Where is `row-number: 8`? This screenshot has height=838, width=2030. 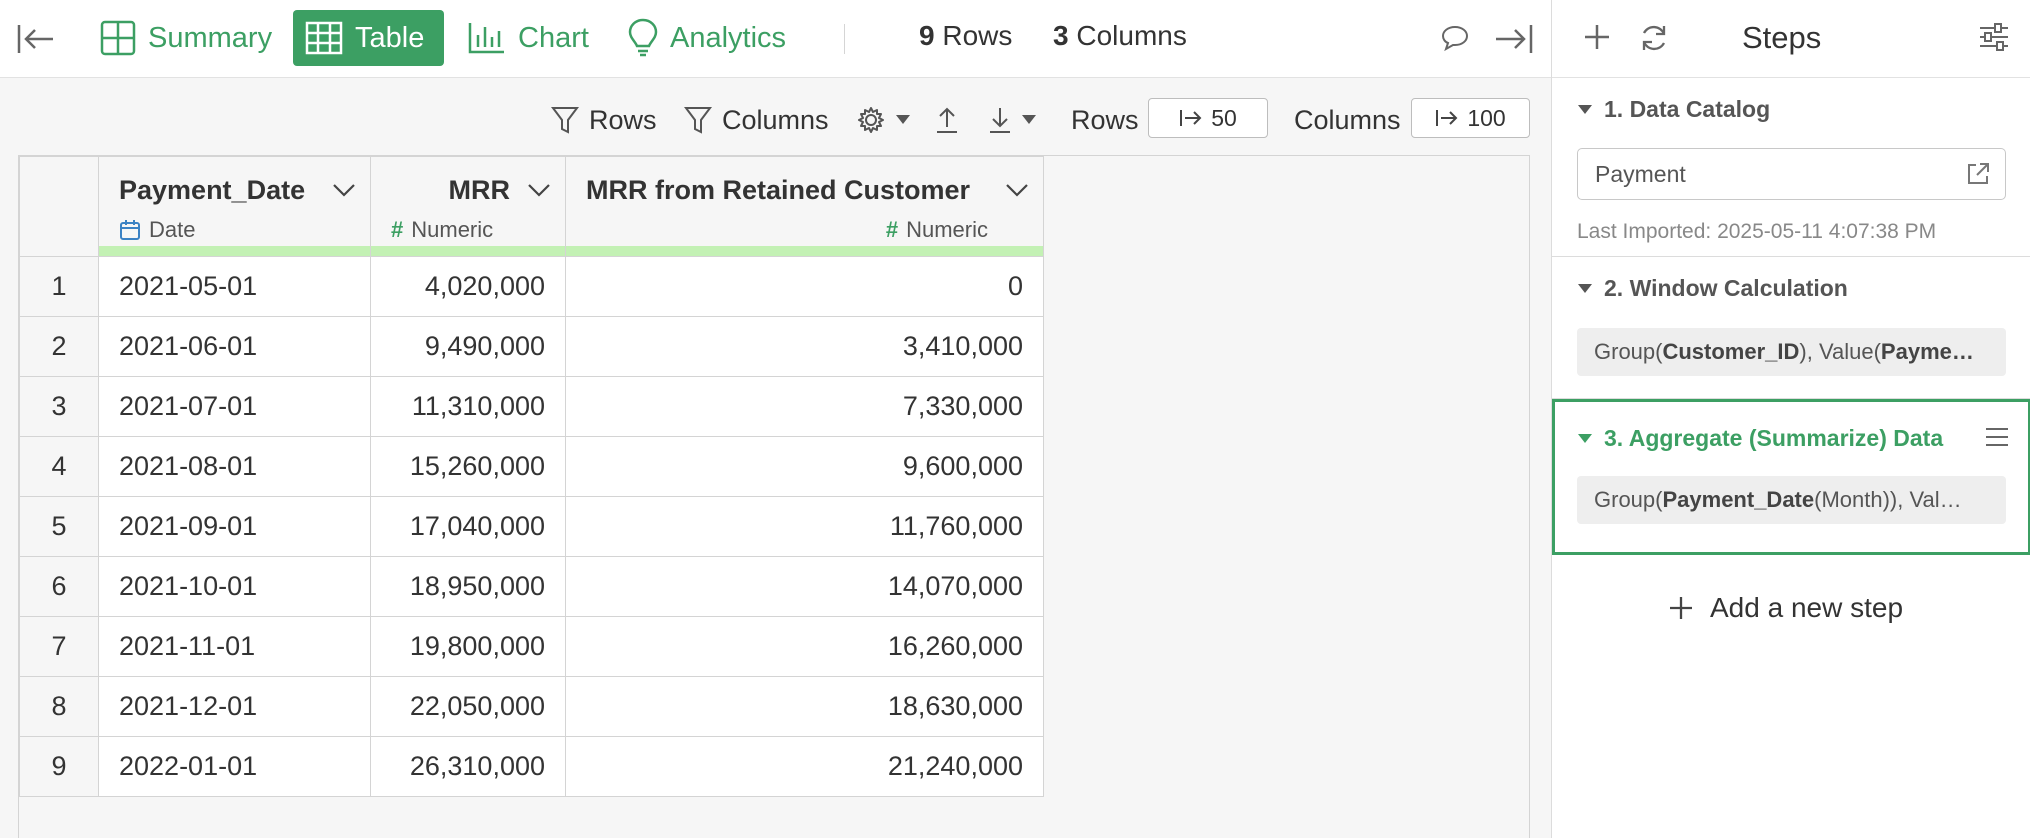 row-number: 8 is located at coordinates (59, 706).